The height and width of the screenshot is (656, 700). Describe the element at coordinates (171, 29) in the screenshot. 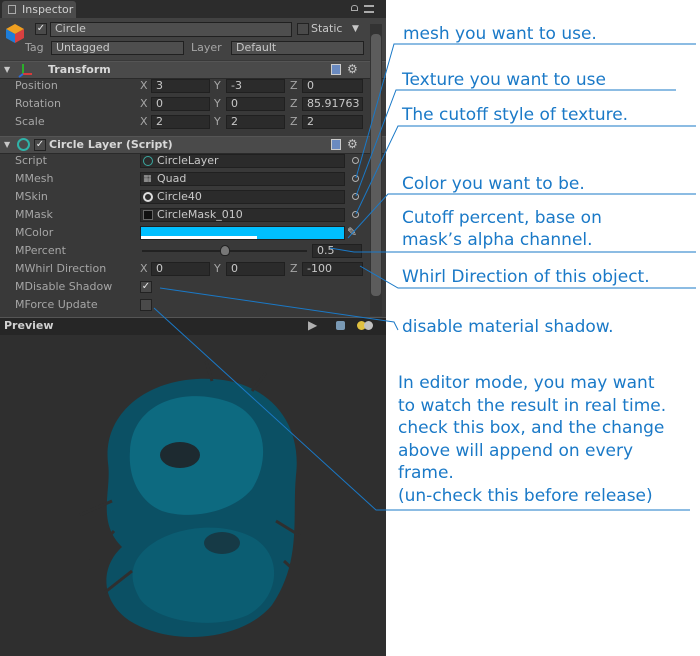

I see `object-name-field: Circle` at that location.